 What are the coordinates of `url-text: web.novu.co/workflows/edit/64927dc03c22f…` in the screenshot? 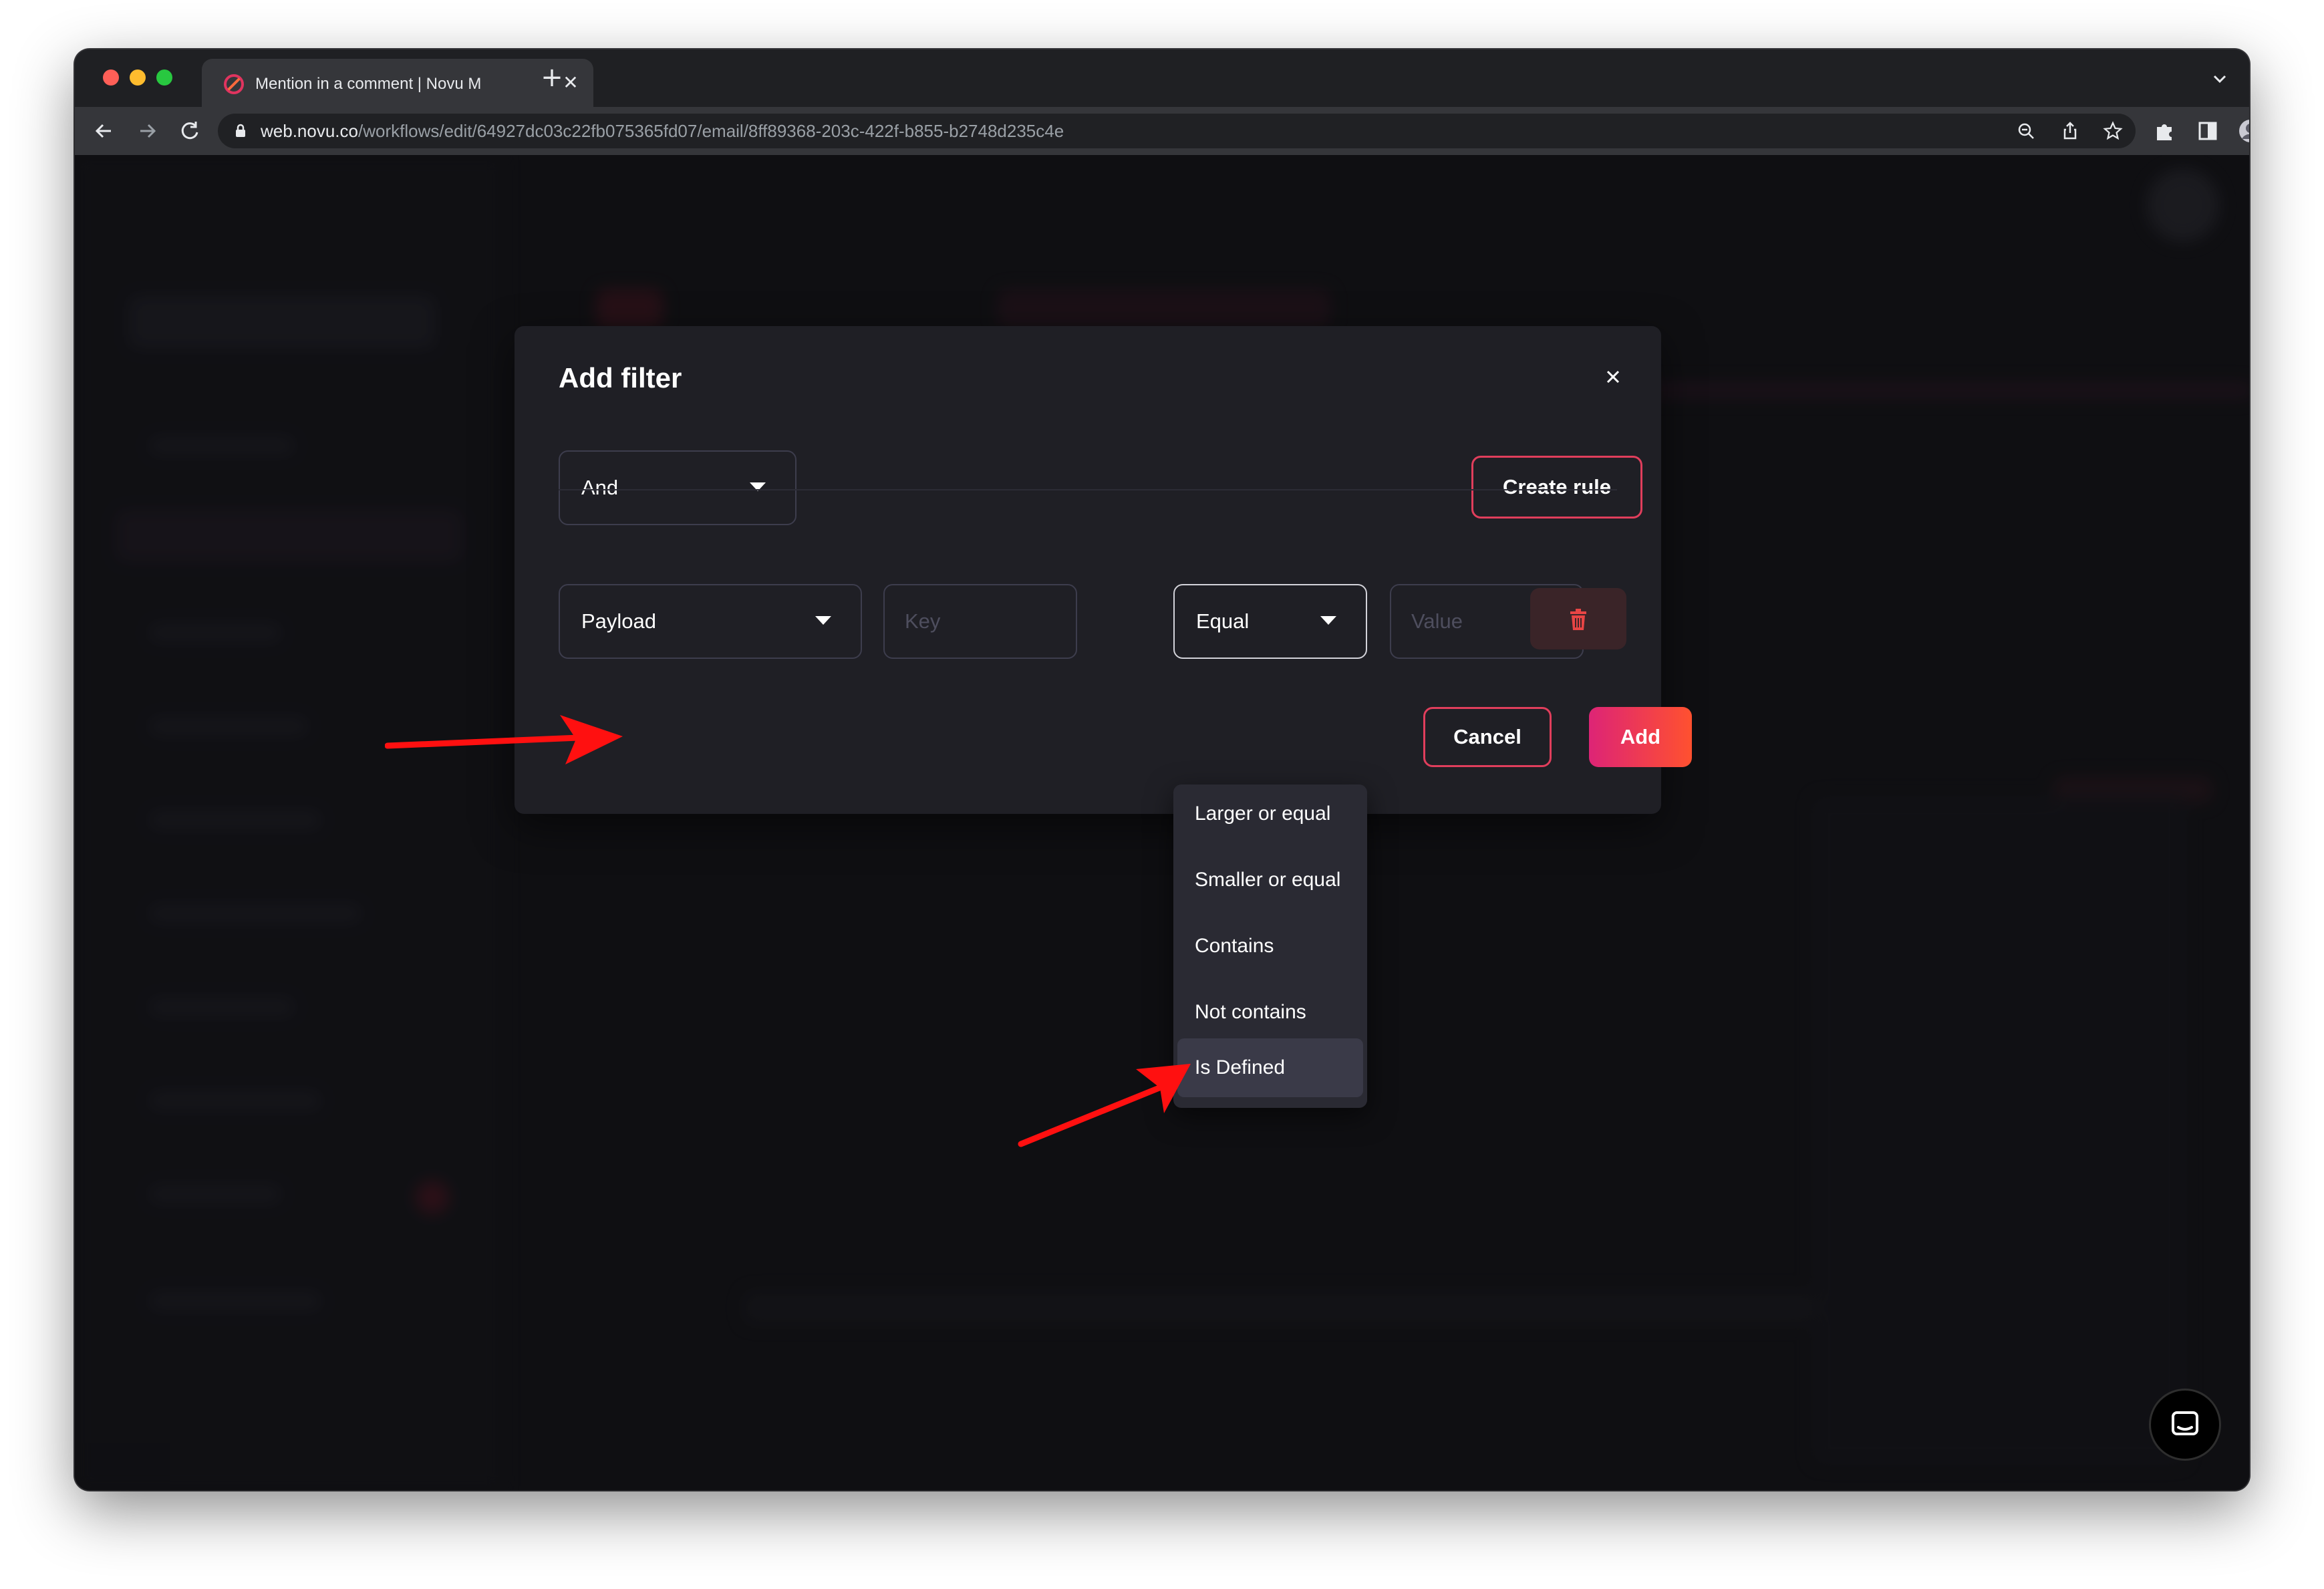 It's located at (662, 131).